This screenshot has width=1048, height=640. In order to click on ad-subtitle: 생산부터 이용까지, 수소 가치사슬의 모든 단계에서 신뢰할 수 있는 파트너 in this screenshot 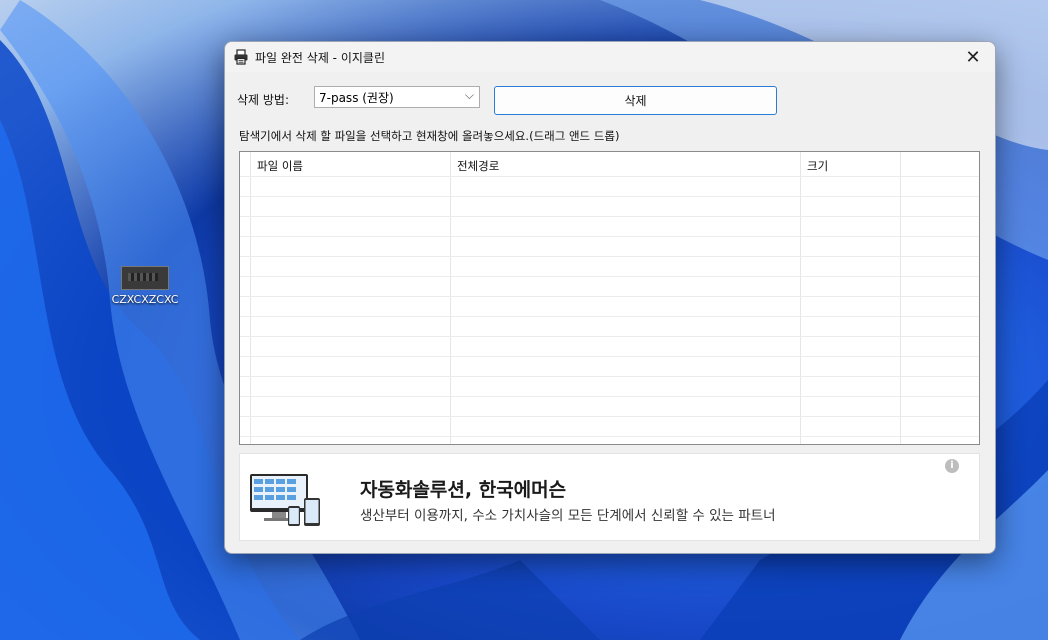, I will do `click(568, 516)`.